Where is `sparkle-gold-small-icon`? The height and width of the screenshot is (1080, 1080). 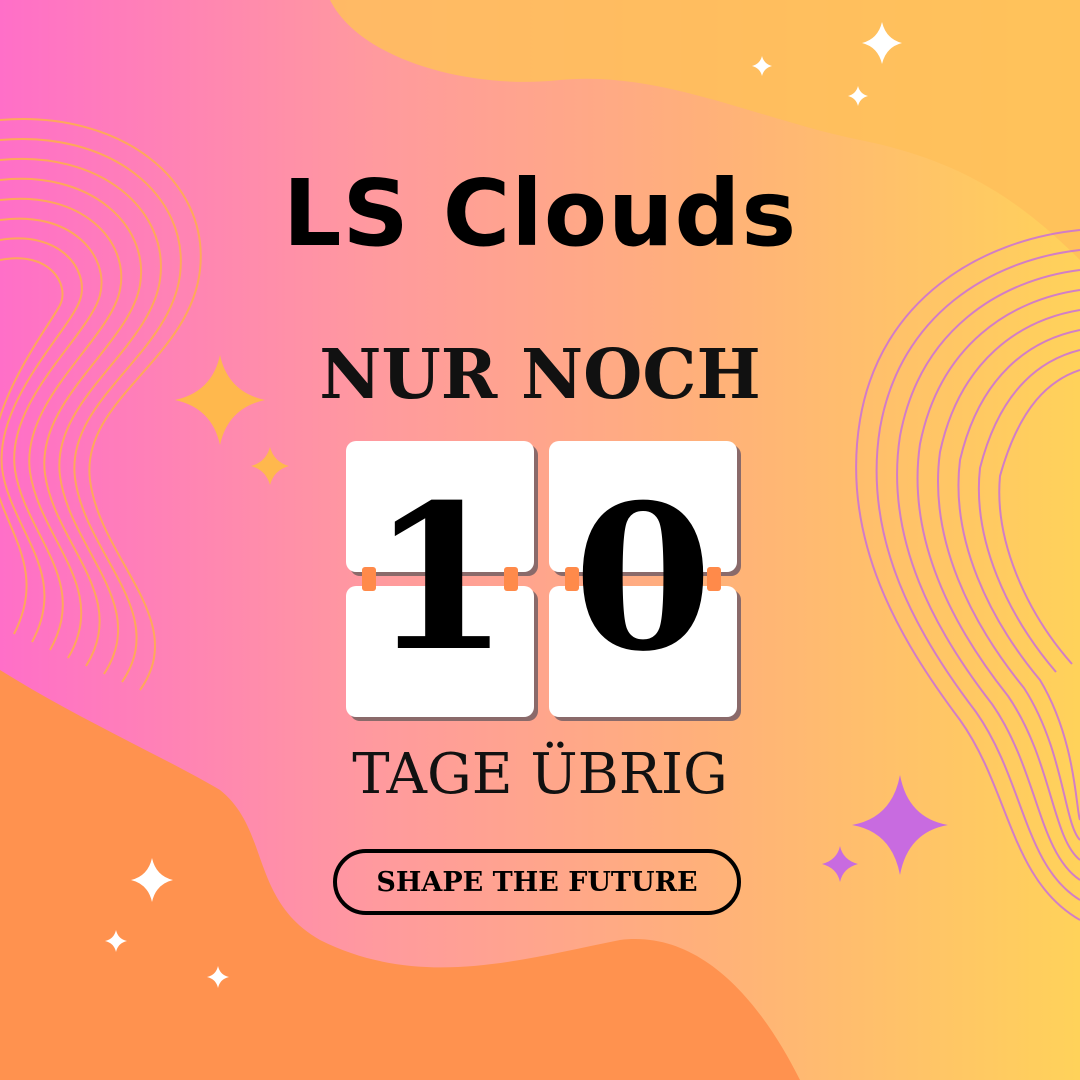
sparkle-gold-small-icon is located at coordinates (270, 466).